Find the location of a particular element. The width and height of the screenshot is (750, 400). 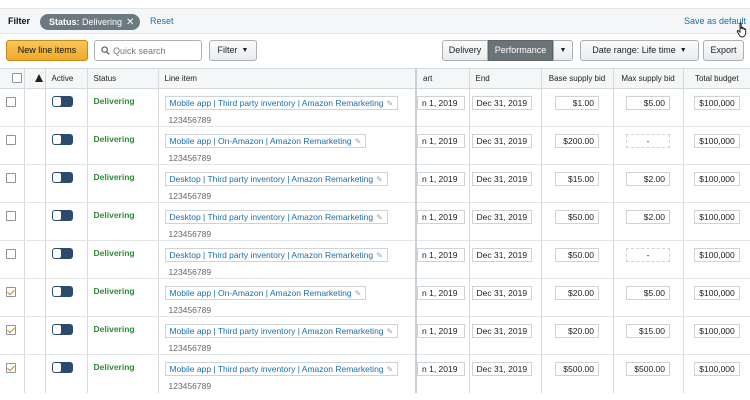

export-button: Export is located at coordinates (723, 50).